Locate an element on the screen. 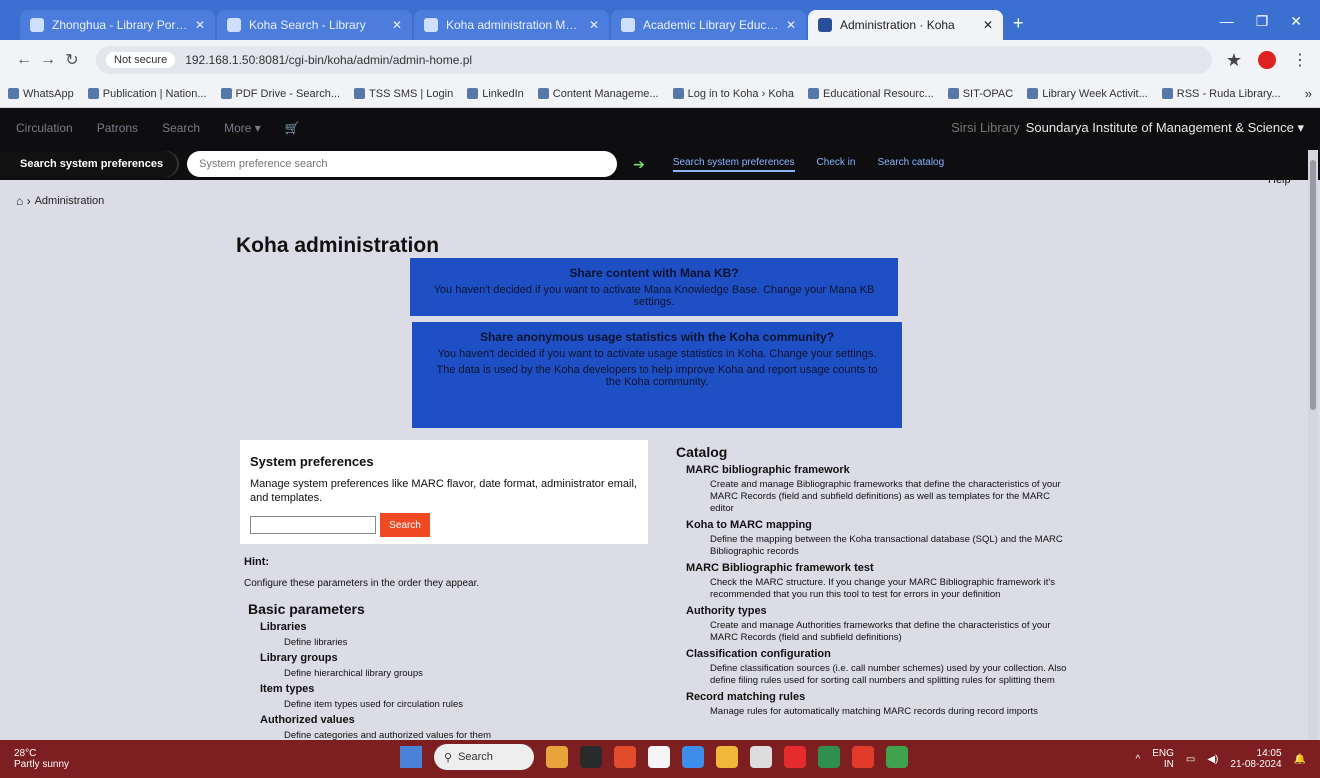  bookmark-item: Log in to Koha › Koha is located at coordinates (733, 94).